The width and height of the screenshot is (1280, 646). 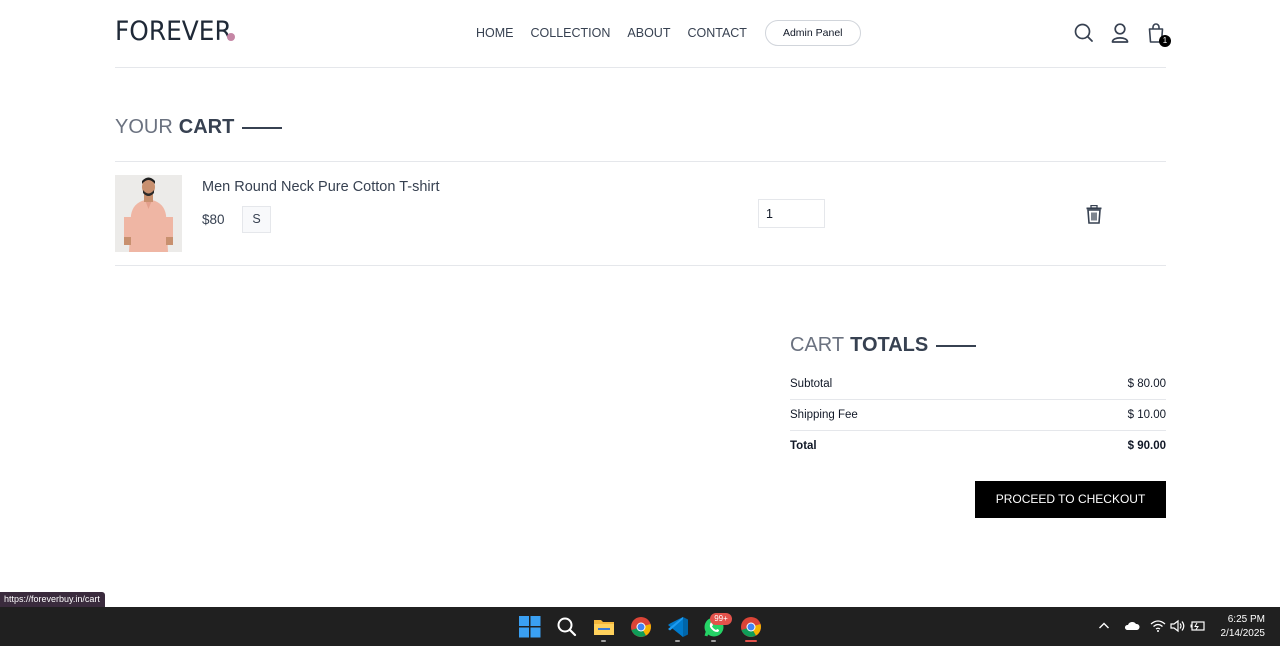 I want to click on totals-underline, so click(x=956, y=345).